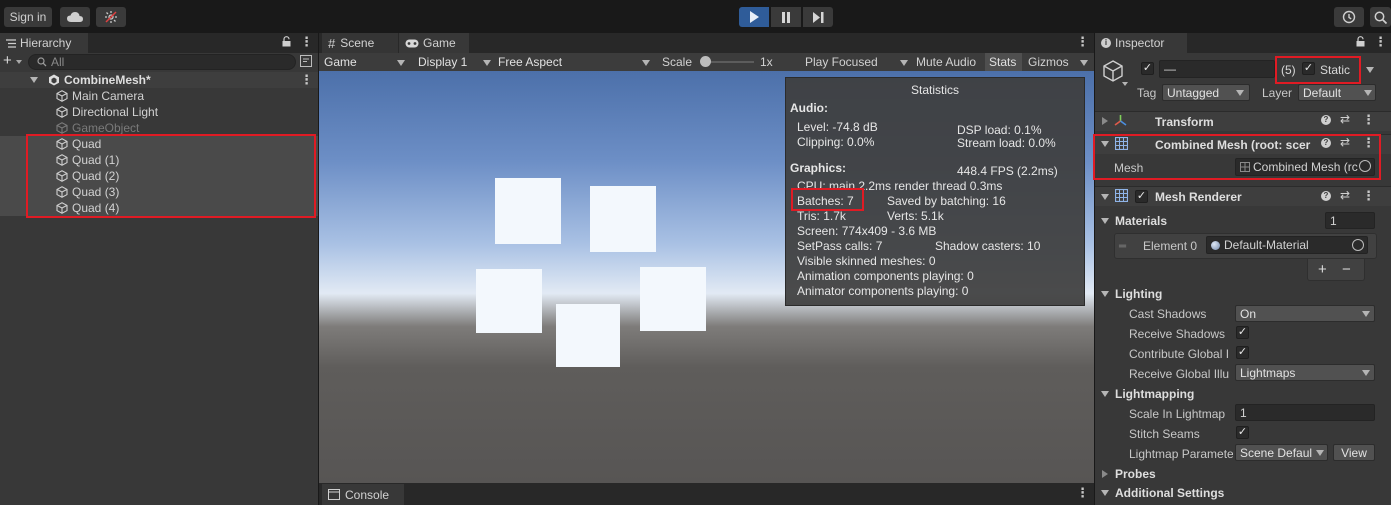  I want to click on history-icon, so click(1349, 17).